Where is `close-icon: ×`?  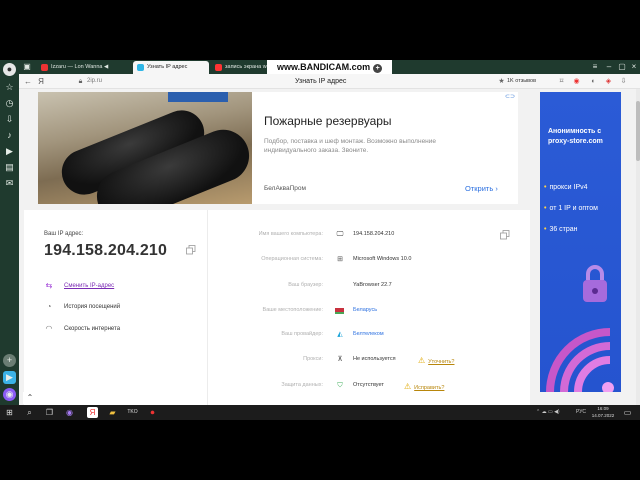 close-icon: × is located at coordinates (634, 67).